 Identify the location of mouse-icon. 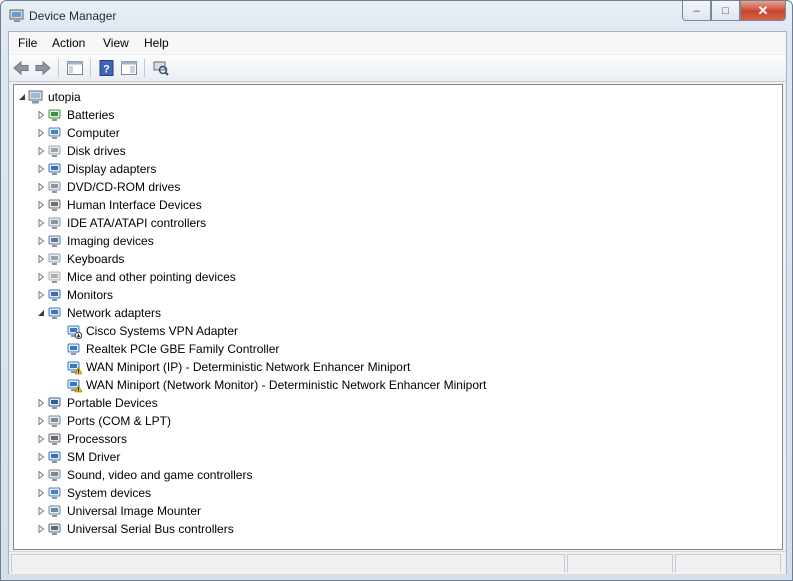
(55, 277).